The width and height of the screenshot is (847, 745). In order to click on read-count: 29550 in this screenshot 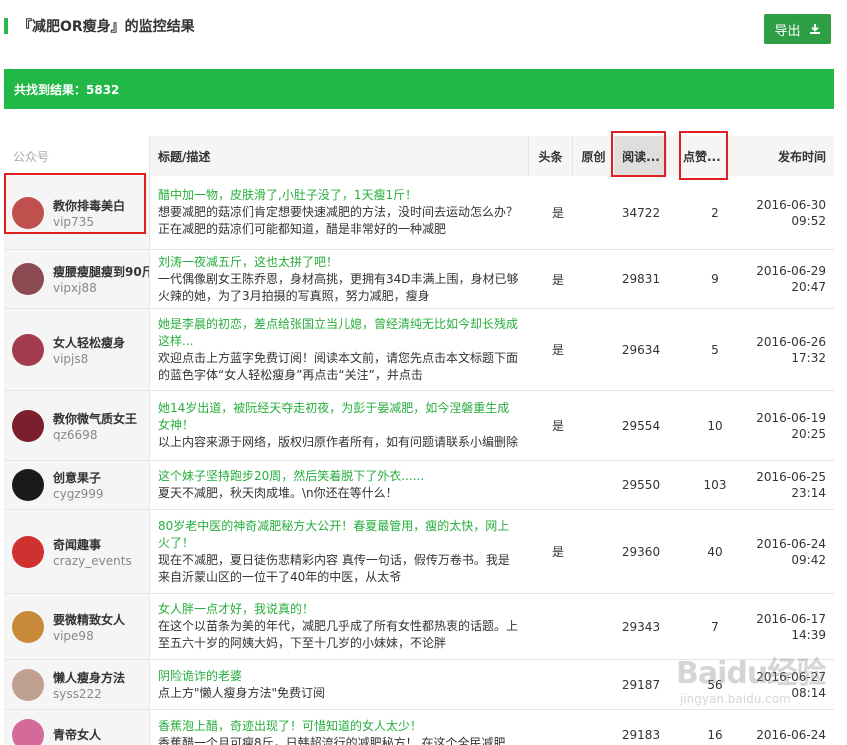, I will do `click(641, 485)`.